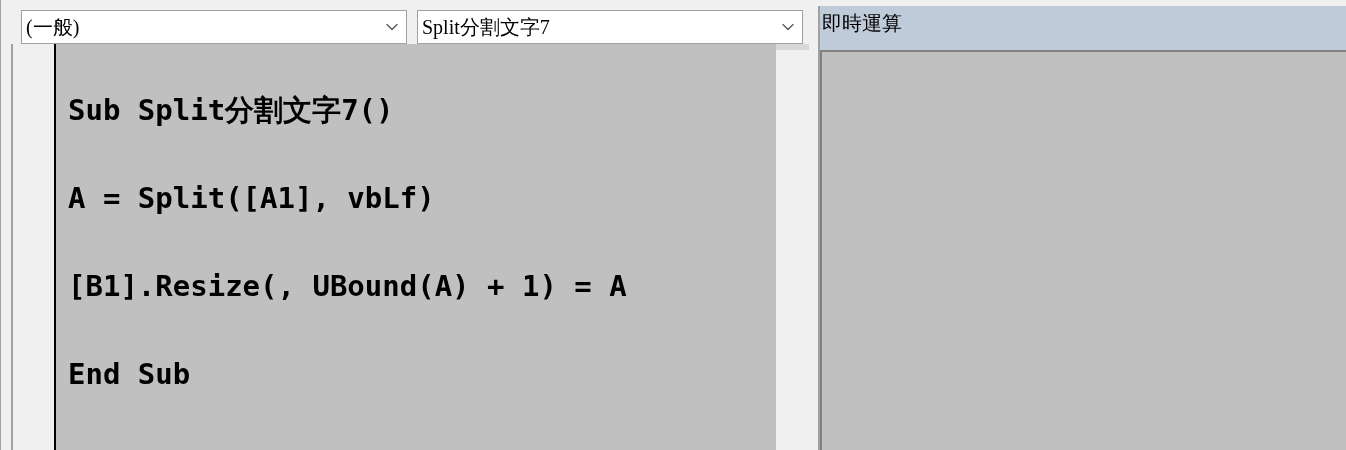 The image size is (1346, 450). What do you see at coordinates (129, 374) in the screenshot?
I see `code-line: End Sub` at bounding box center [129, 374].